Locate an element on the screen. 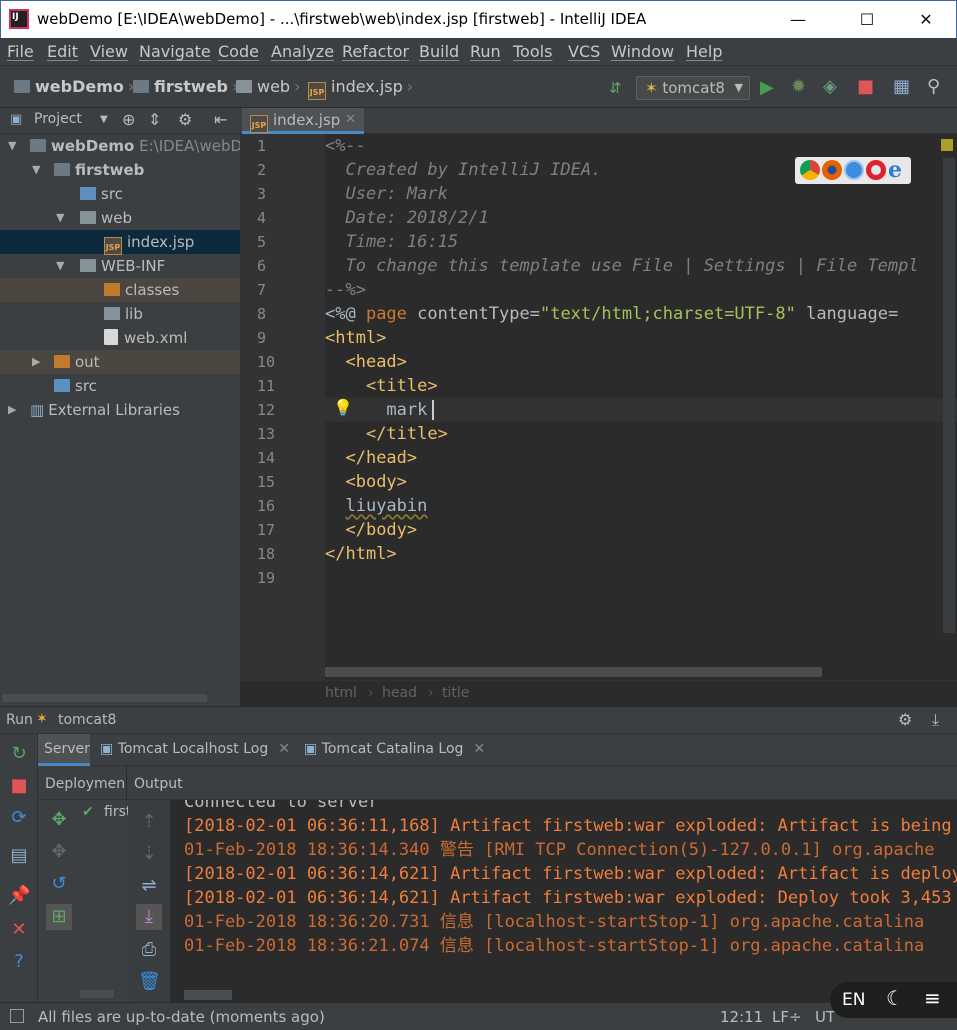 This screenshot has width=957, height=1030. undeploy-icon: ✥ is located at coordinates (59, 852).